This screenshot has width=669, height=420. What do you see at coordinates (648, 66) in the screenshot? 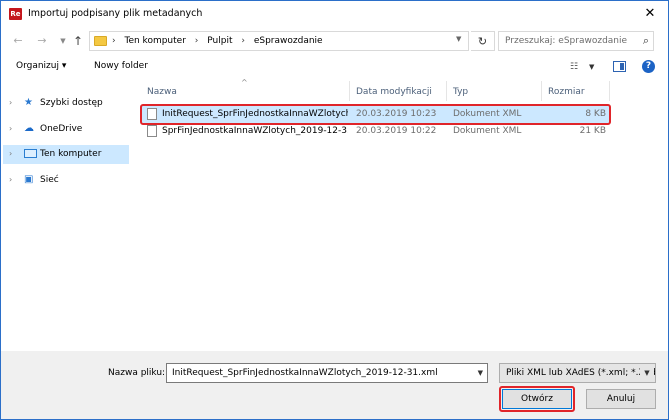
I see `help-icon: ?` at bounding box center [648, 66].